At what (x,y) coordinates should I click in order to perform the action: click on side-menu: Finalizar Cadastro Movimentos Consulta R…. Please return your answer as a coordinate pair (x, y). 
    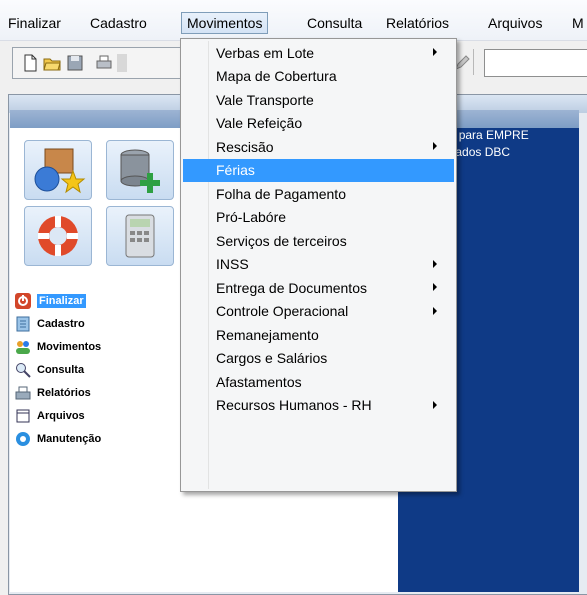
    Looking at the image, I should click on (58, 369).